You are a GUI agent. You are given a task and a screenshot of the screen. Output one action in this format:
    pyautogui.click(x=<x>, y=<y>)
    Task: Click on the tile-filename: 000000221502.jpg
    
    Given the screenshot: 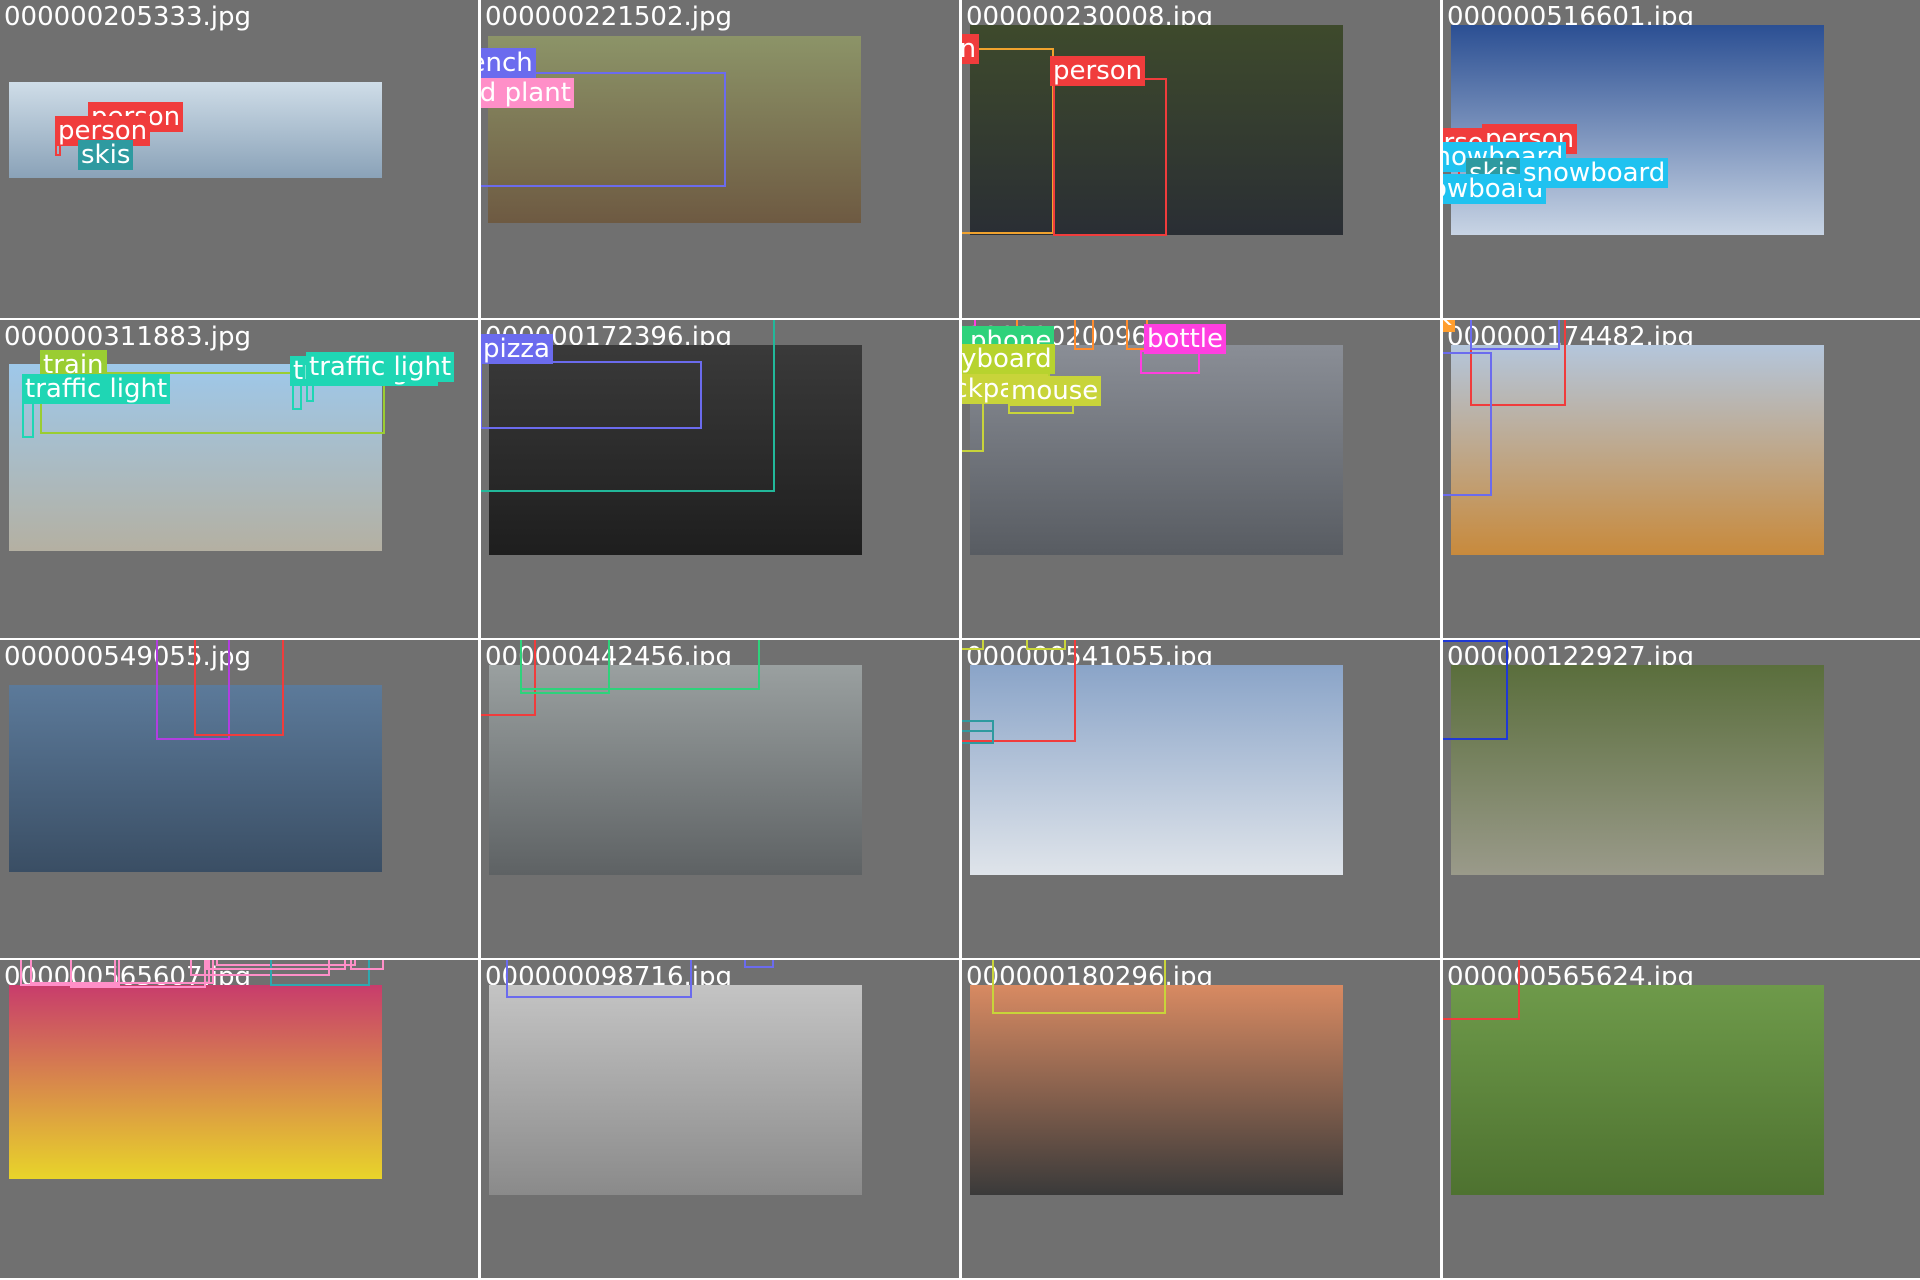 What is the action you would take?
    pyautogui.click(x=608, y=17)
    